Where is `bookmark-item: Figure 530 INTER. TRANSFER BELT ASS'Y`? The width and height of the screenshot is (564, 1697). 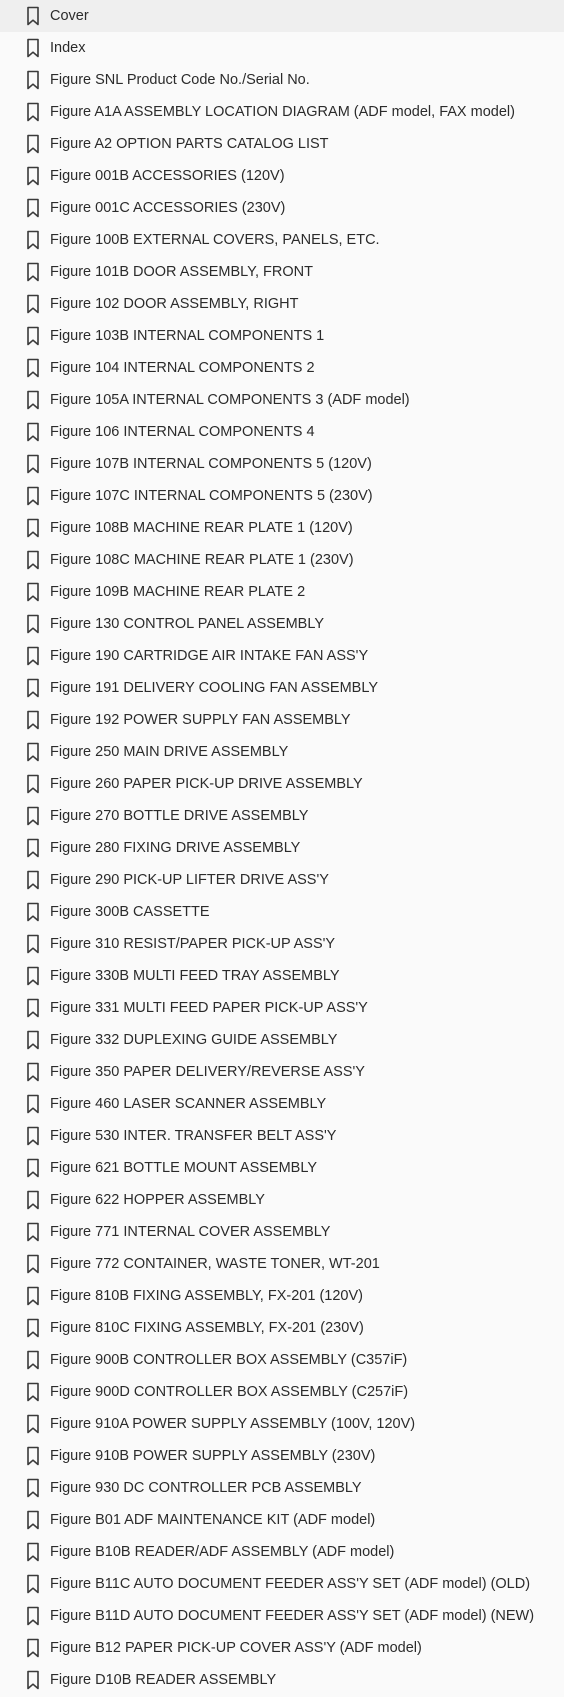
bookmark-item: Figure 530 INTER. TRANSFER BELT ASS'Y is located at coordinates (282, 1136).